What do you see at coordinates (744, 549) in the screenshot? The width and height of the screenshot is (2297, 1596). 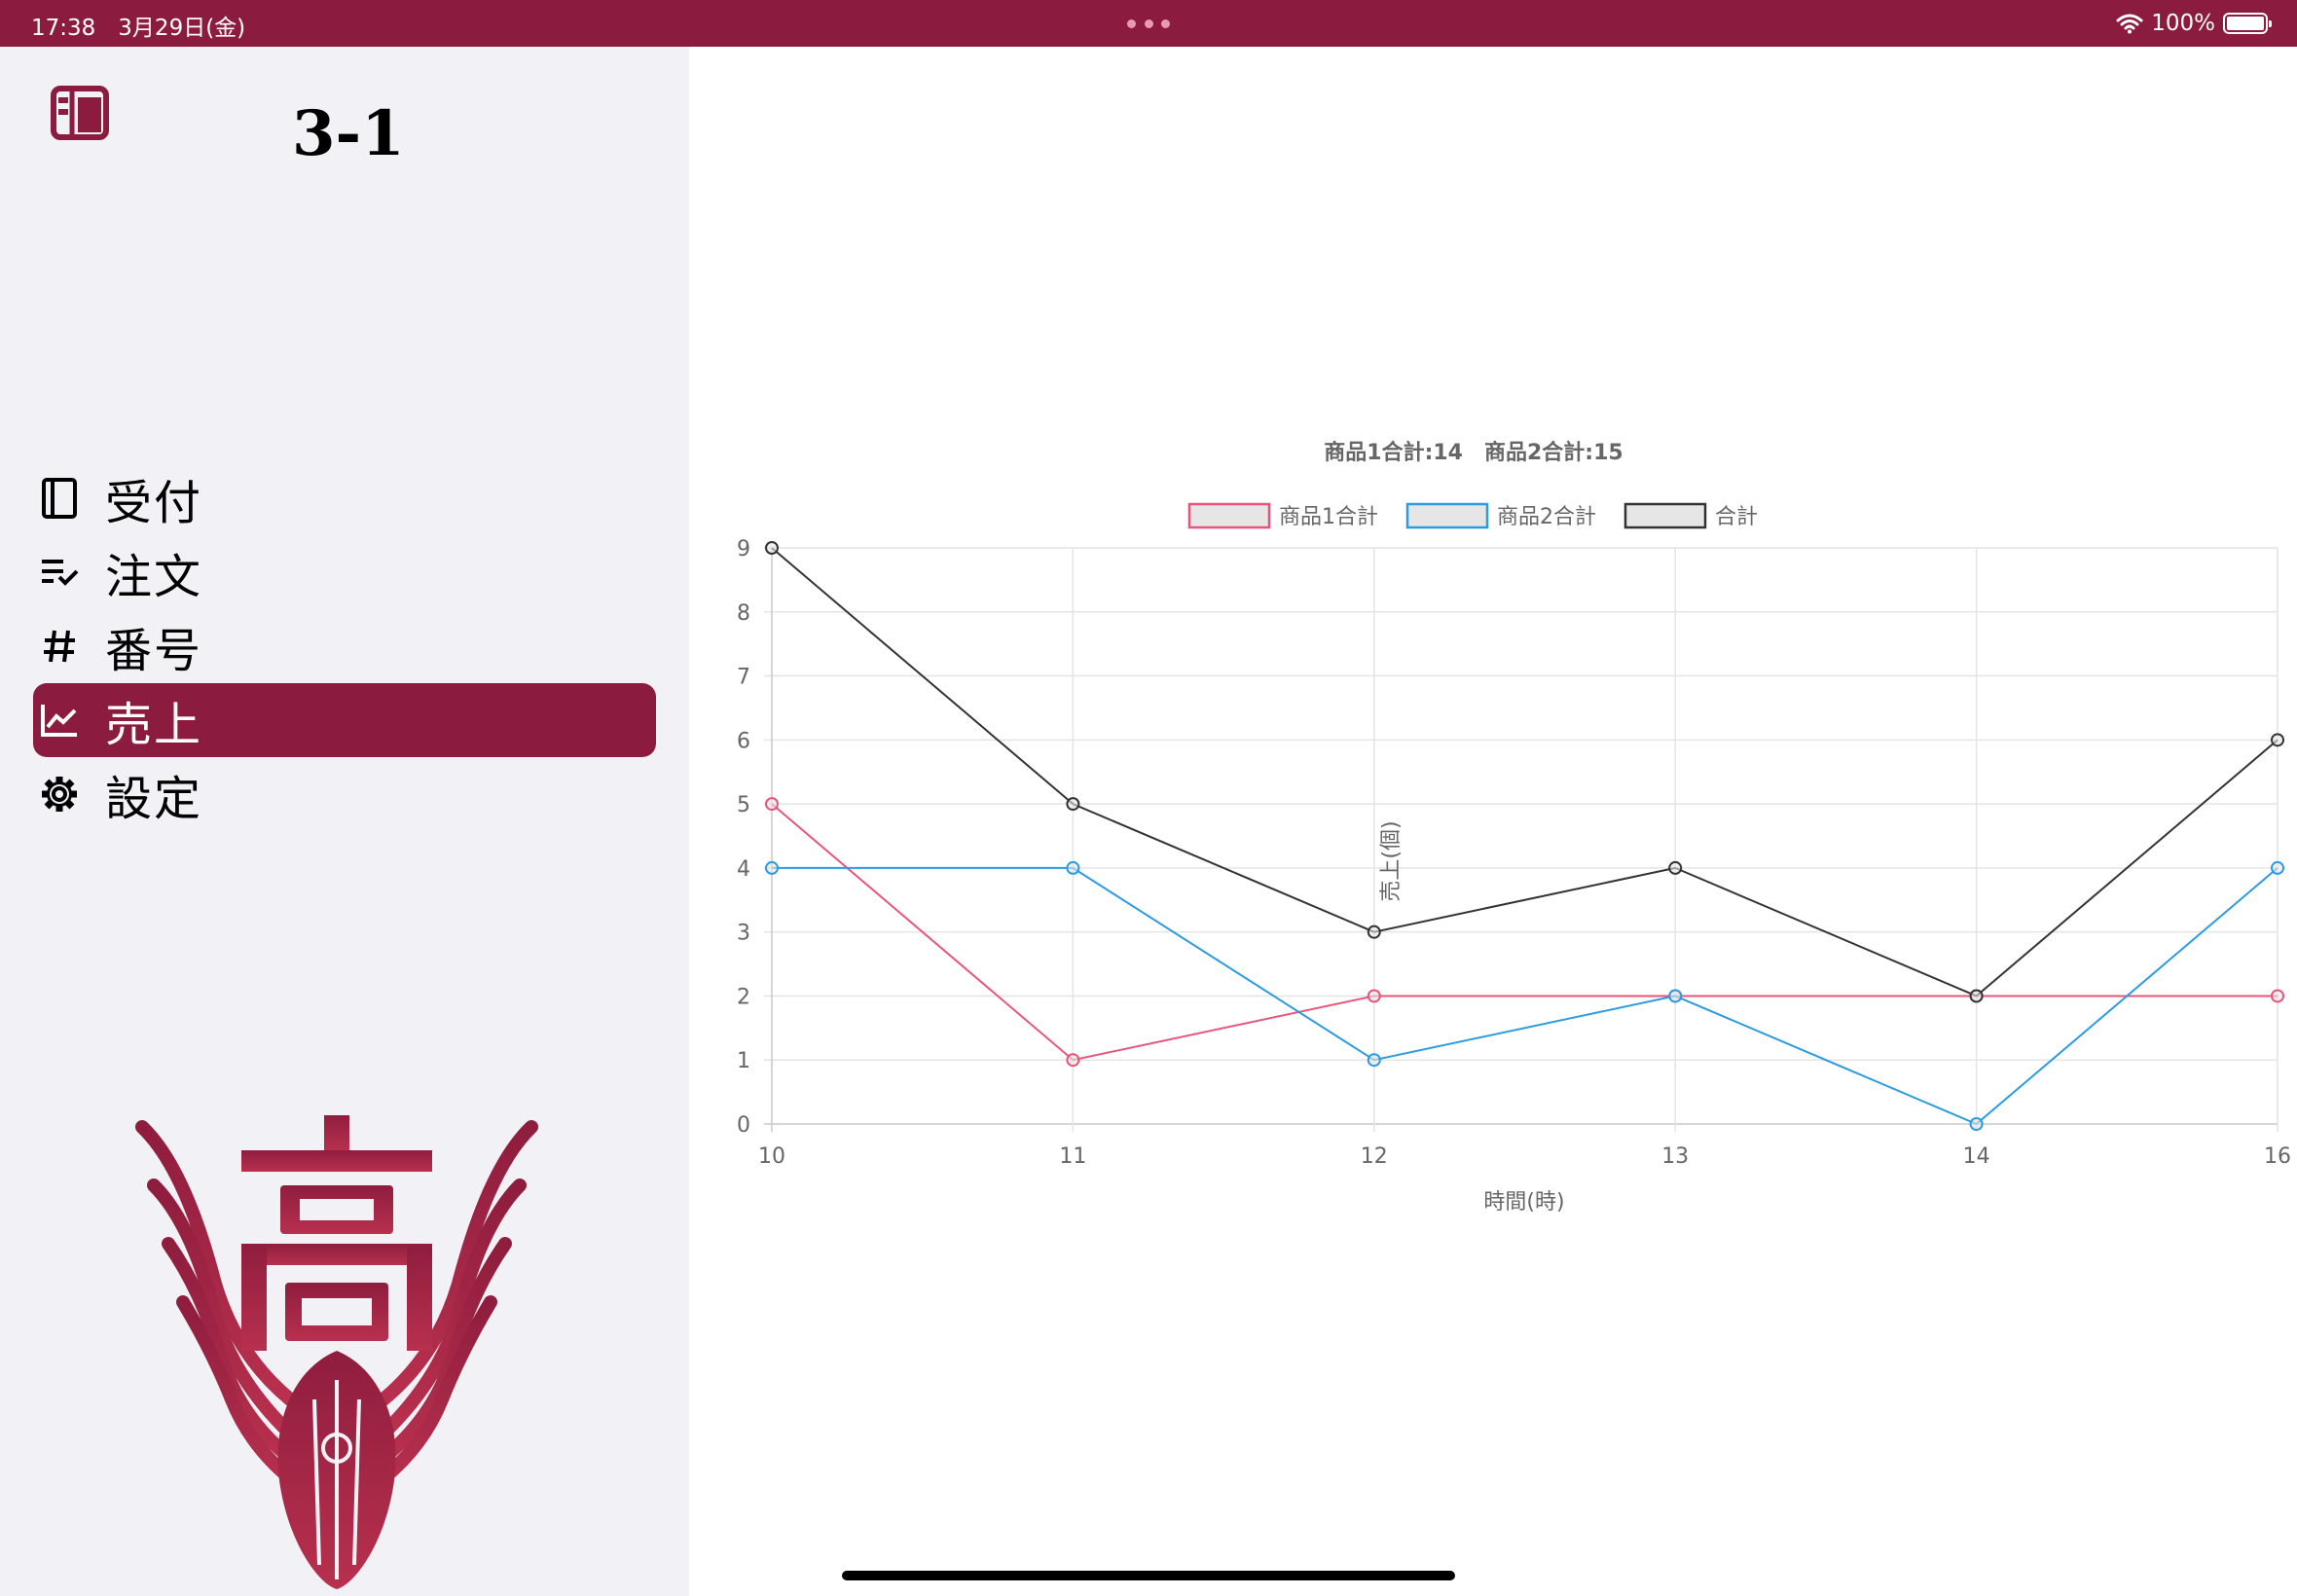 I see `y-tick-label: 9` at bounding box center [744, 549].